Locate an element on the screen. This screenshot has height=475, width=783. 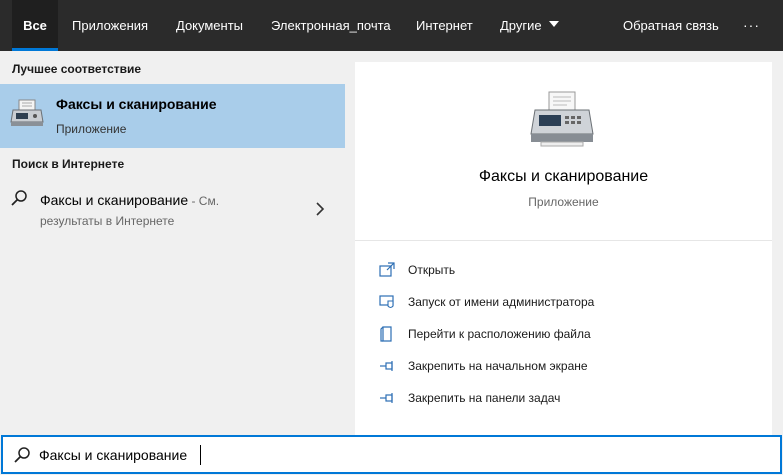
feedback-button: Обратная связь is located at coordinates (671, 25).